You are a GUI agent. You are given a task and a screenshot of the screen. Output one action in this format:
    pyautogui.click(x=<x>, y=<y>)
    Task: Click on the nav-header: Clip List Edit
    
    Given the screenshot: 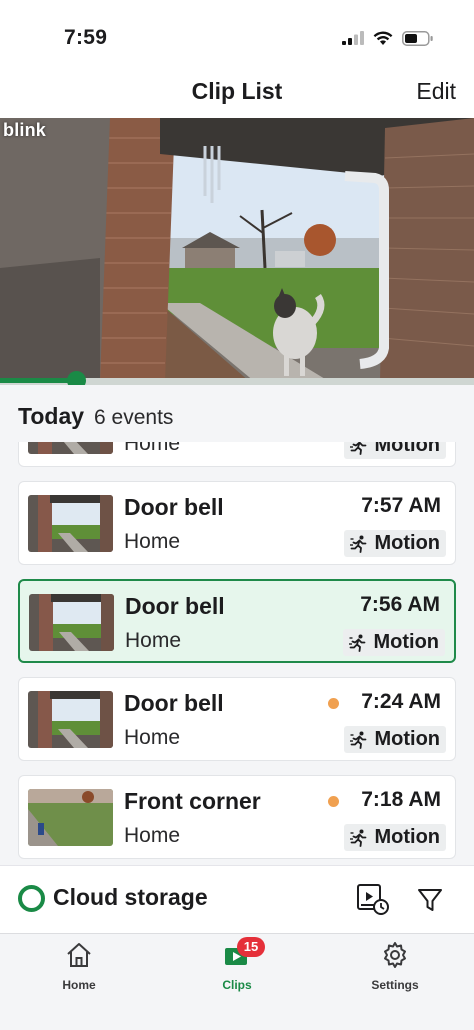 What is the action you would take?
    pyautogui.click(x=237, y=94)
    